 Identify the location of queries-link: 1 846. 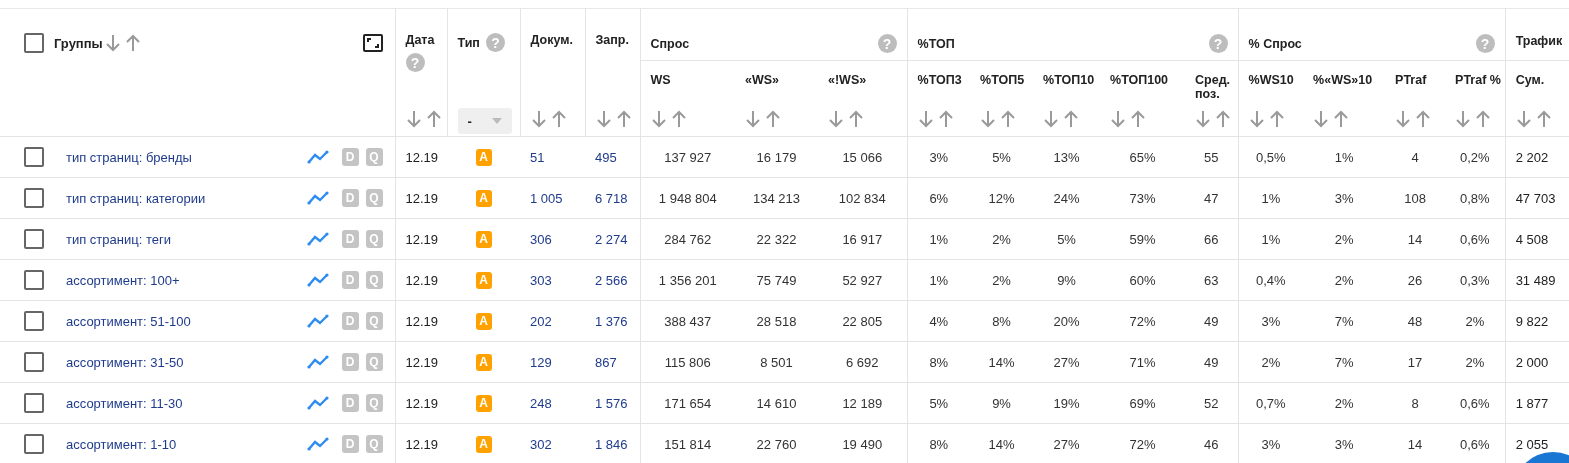
(611, 444).